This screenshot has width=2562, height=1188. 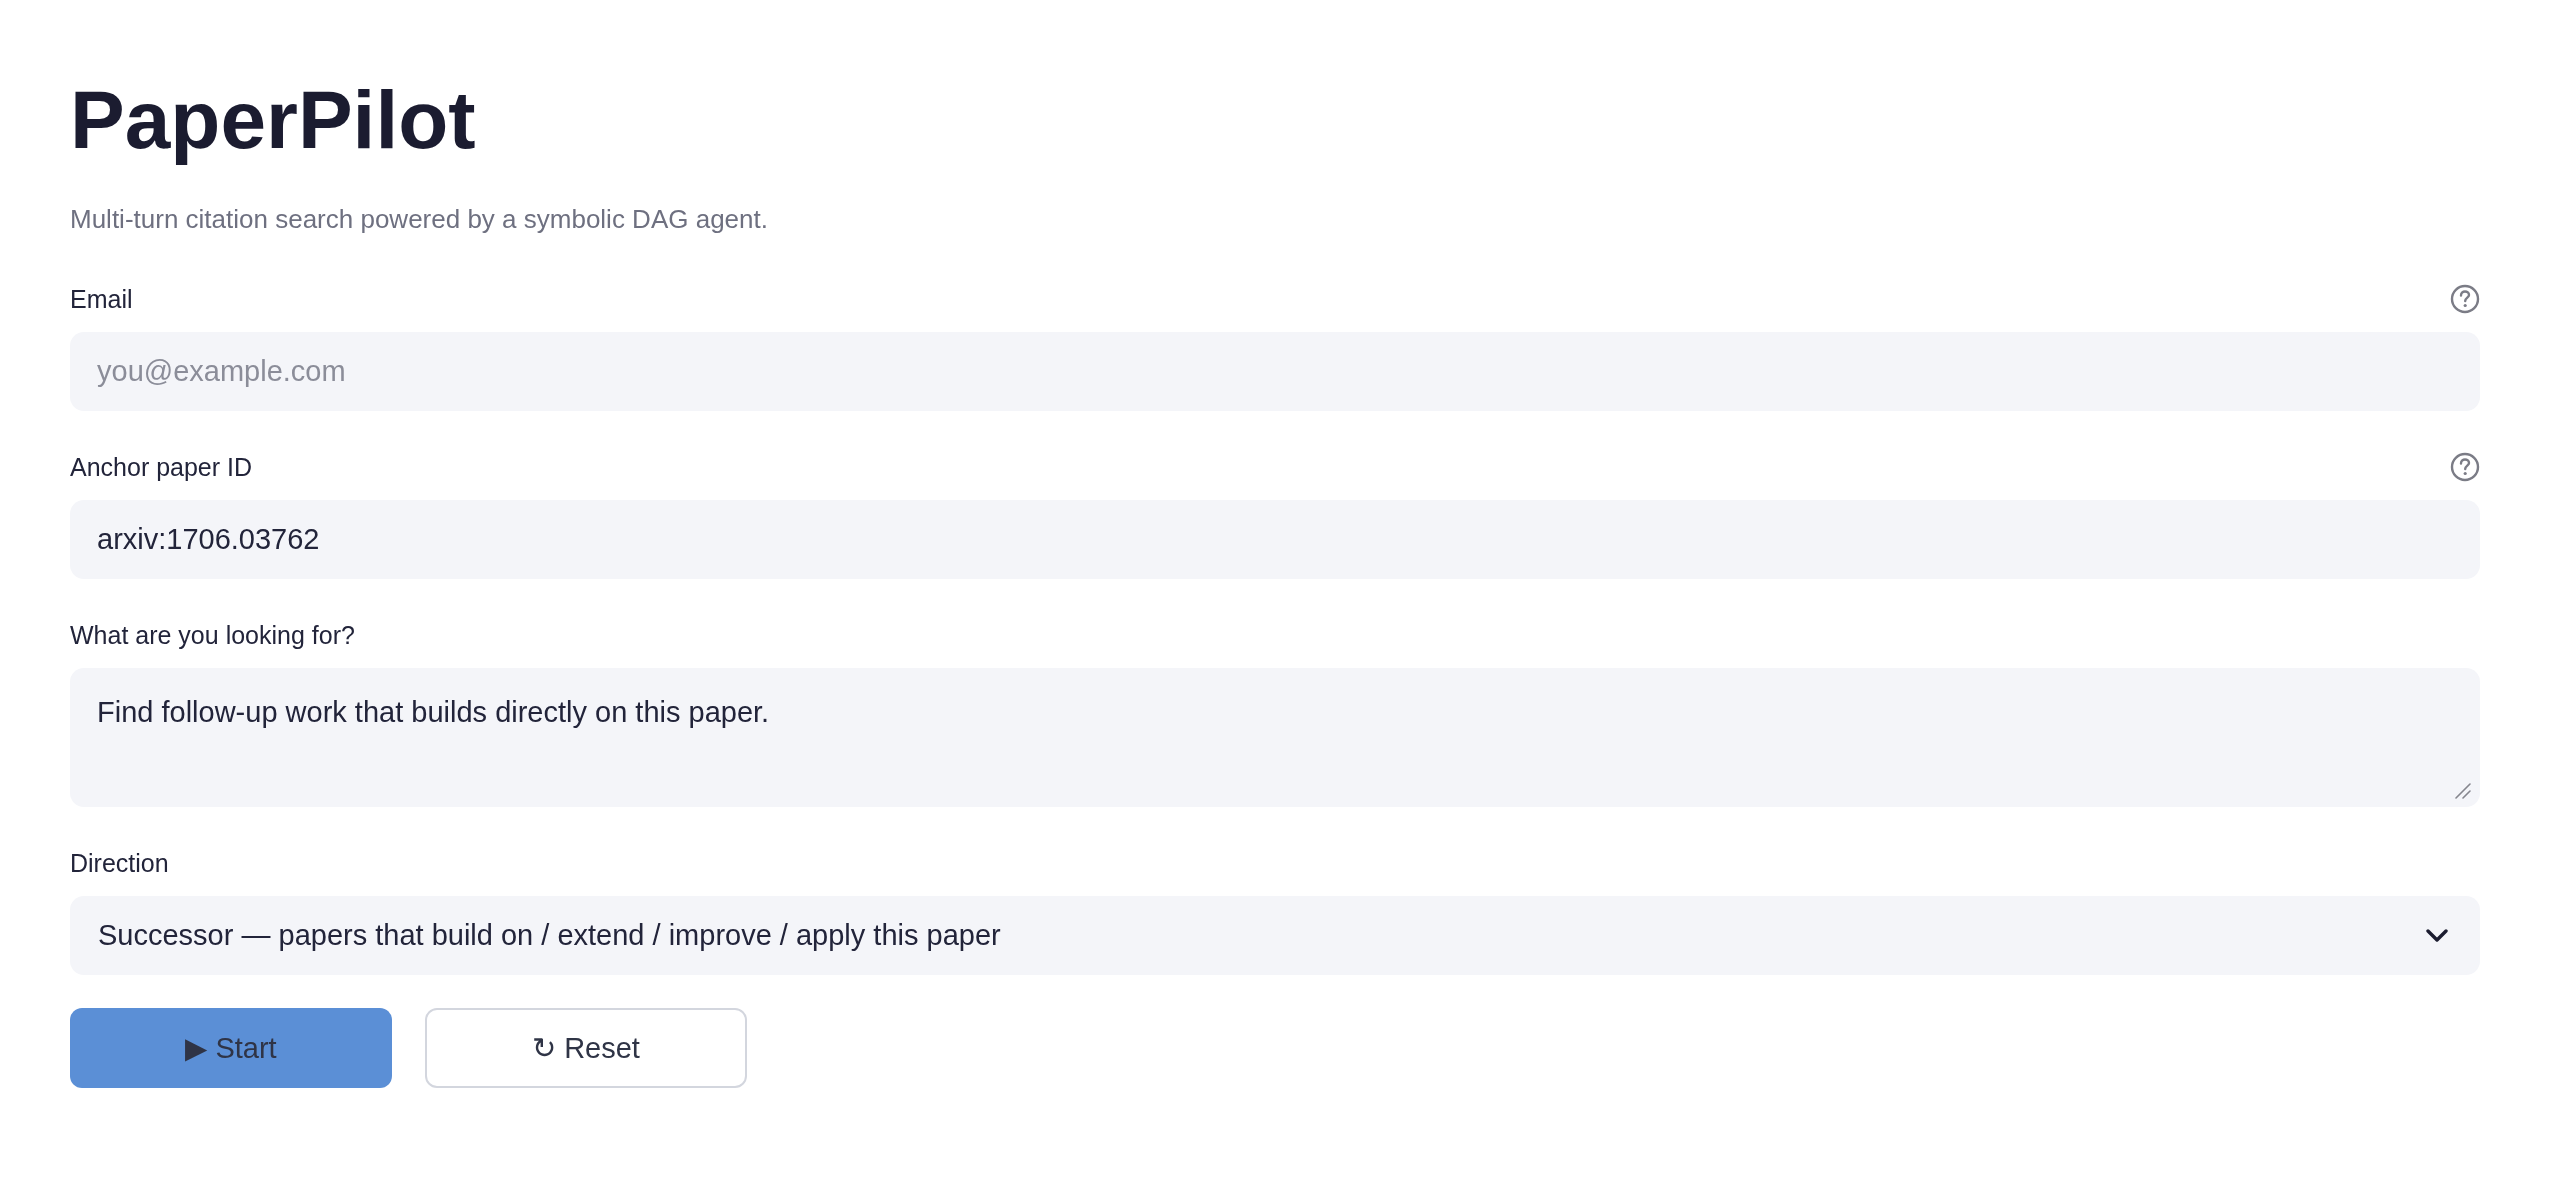 I want to click on resize-handle-icon, so click(x=2463, y=791).